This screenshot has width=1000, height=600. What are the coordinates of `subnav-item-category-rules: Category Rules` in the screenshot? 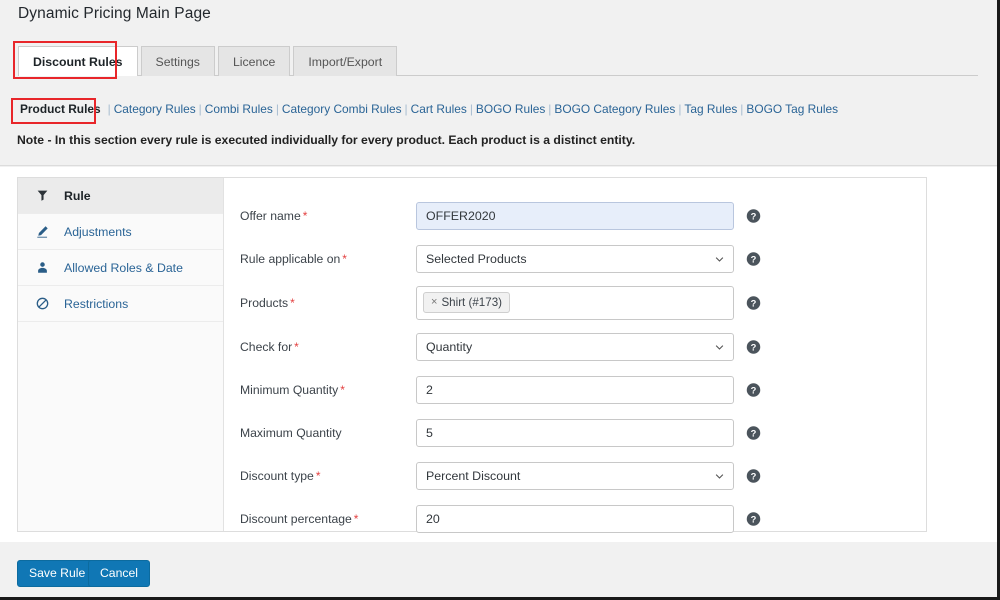 It's located at (155, 109).